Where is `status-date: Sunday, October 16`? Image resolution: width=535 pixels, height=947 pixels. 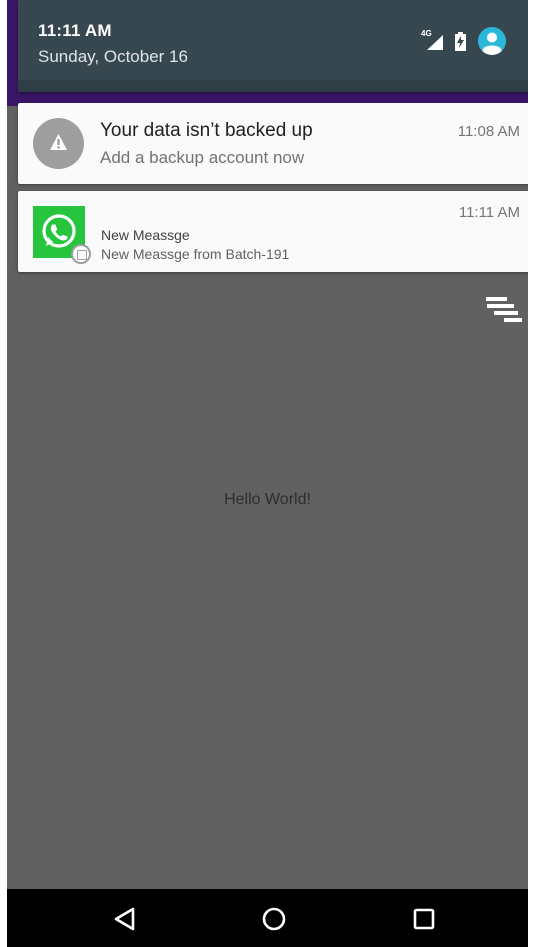
status-date: Sunday, October 16 is located at coordinates (113, 57).